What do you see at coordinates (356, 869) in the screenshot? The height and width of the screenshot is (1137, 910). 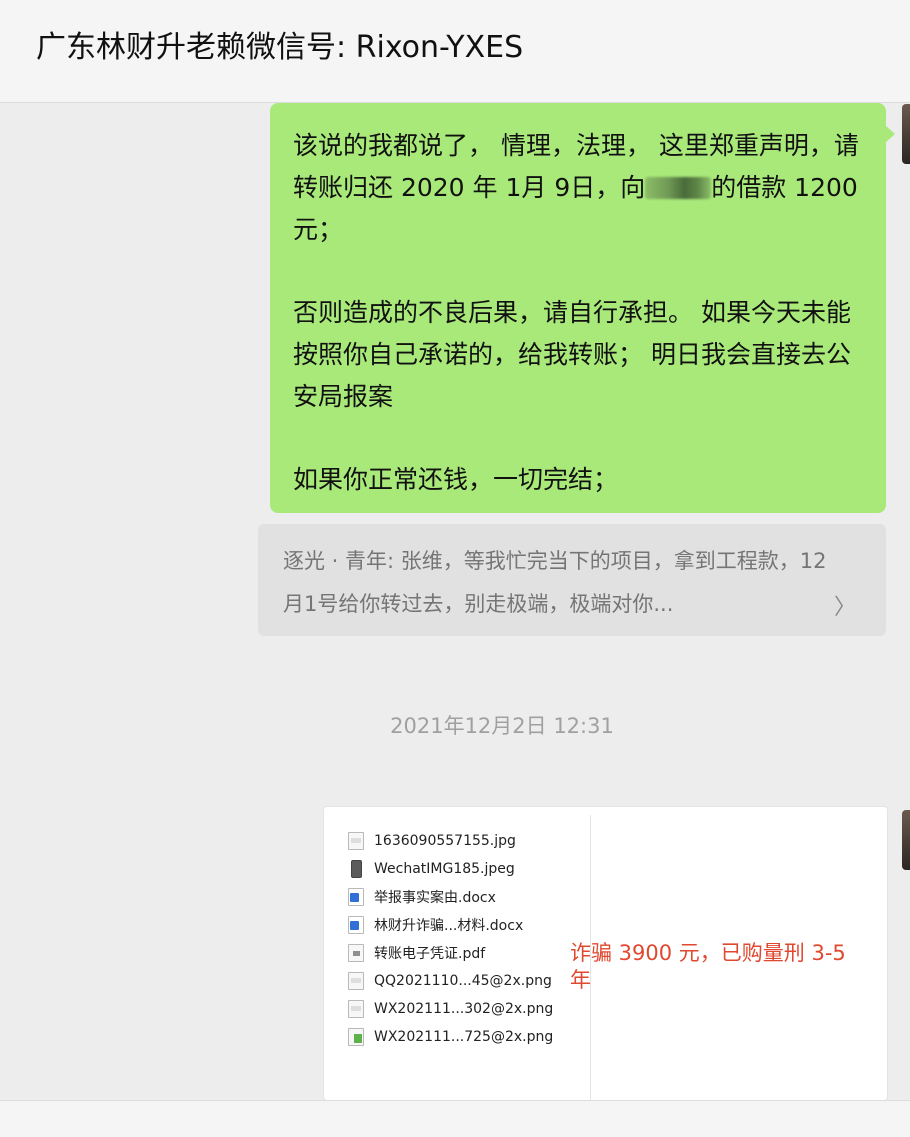 I see `phone-image-icon` at bounding box center [356, 869].